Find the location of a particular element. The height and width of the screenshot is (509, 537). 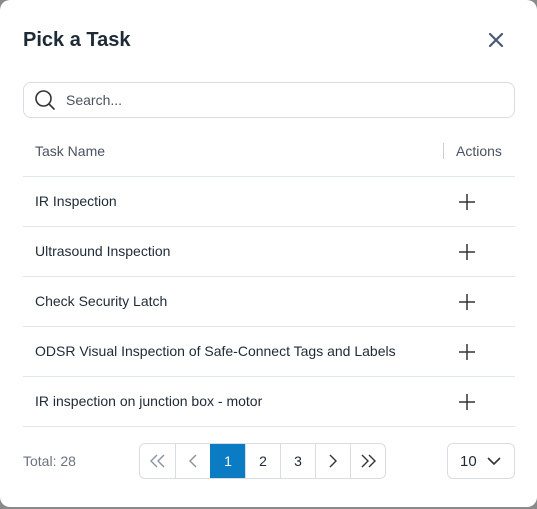

chevron-down-icon is located at coordinates (494, 461).